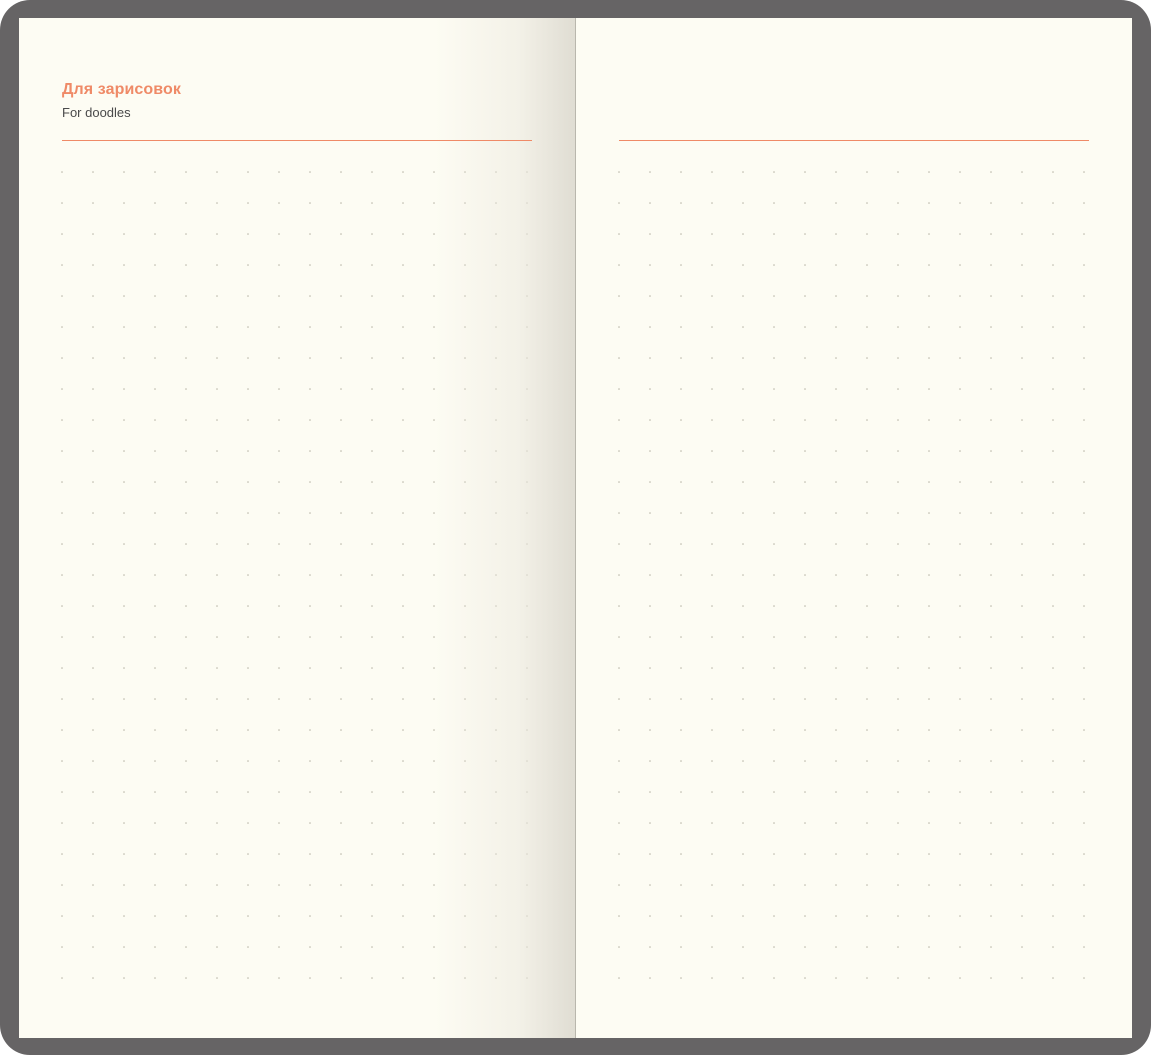 The height and width of the screenshot is (1055, 1151). What do you see at coordinates (96, 112) in the screenshot?
I see `page-subtitle: For doodles` at bounding box center [96, 112].